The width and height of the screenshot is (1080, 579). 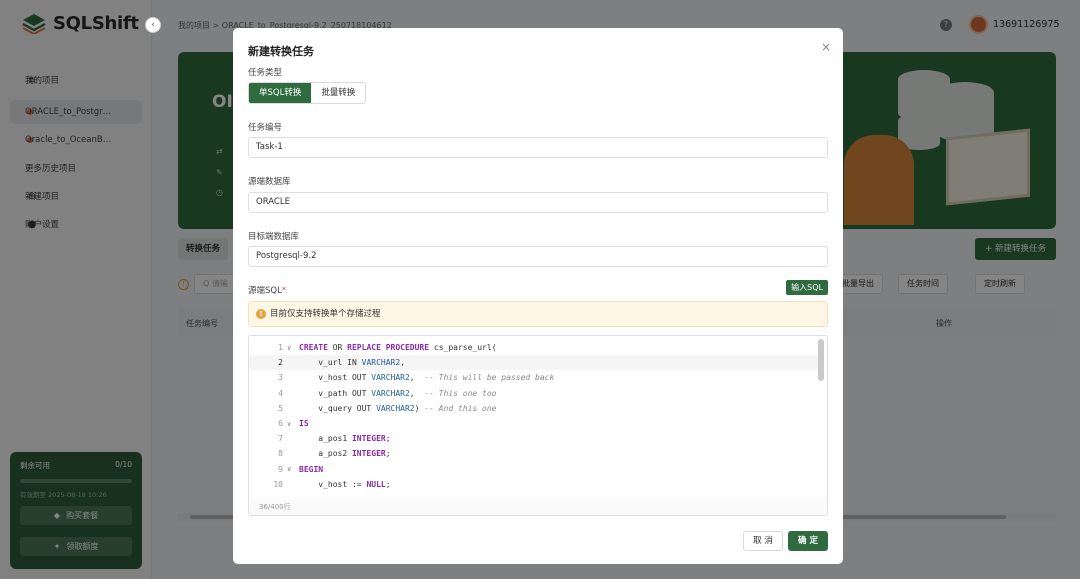 I want to click on code-text: v_query OUT VARCHAR2) -- And this one, so click(x=398, y=408).